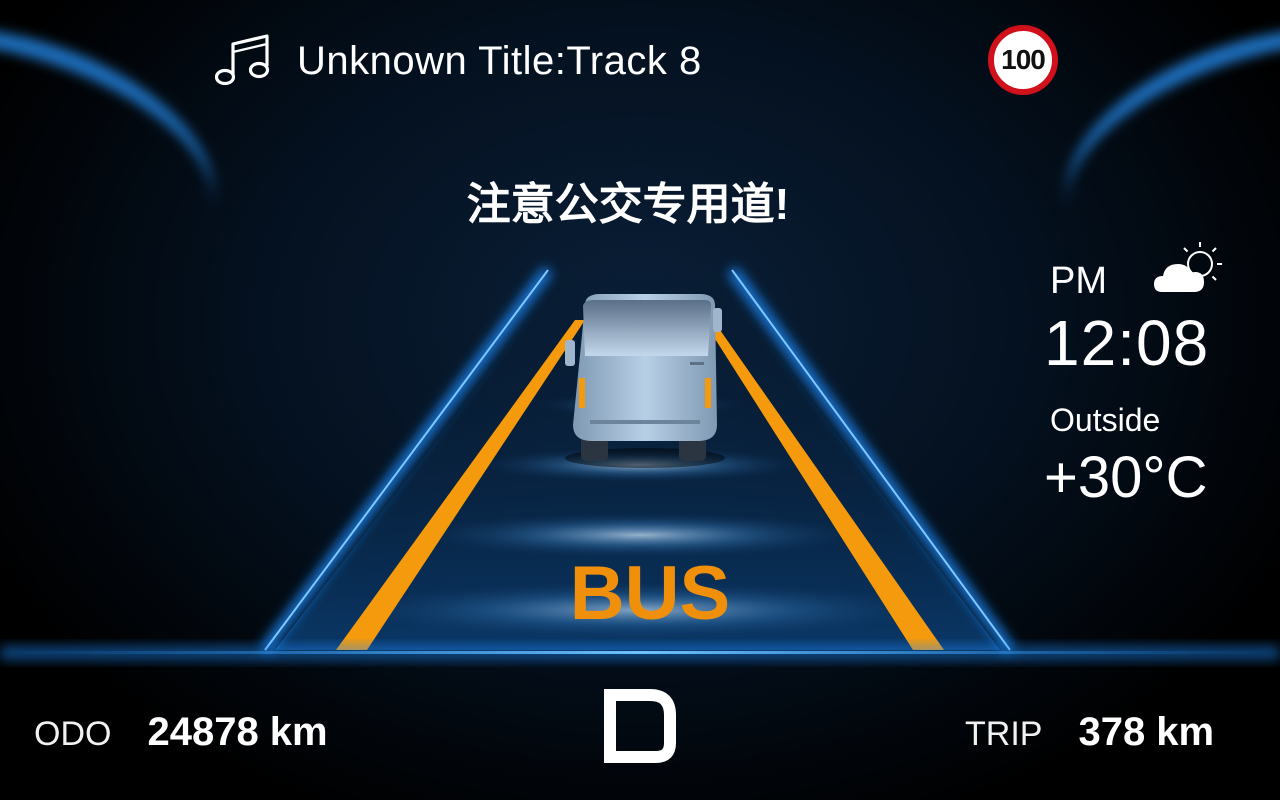  What do you see at coordinates (73, 734) in the screenshot?
I see `odometer-label: ODO` at bounding box center [73, 734].